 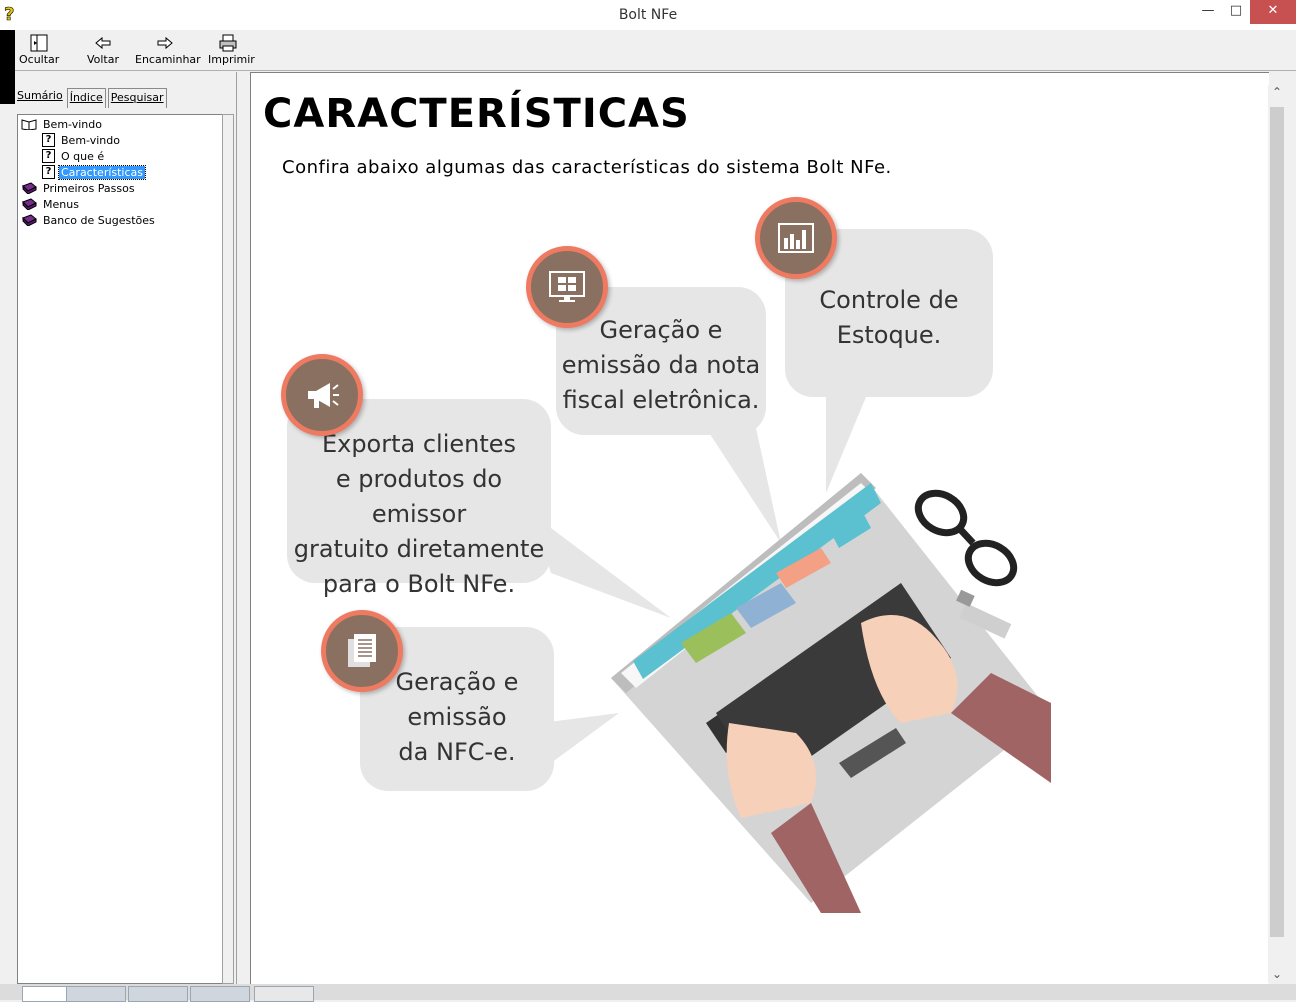 I want to click on feature-nfce-line: emissão, so click(x=457, y=717).